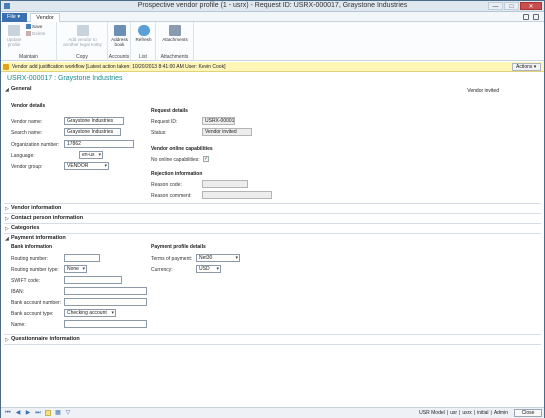 The height and width of the screenshot is (418, 545). What do you see at coordinates (36, 303) in the screenshot?
I see `bank-account-number-label: Bank account number:` at bounding box center [36, 303].